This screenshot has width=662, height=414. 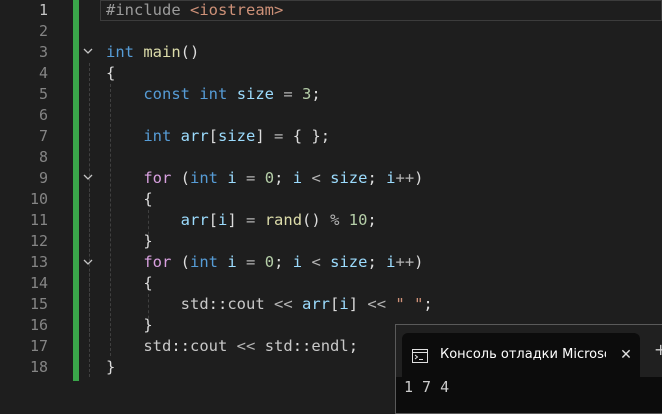 What do you see at coordinates (43, 178) in the screenshot?
I see `line-number: 9` at bounding box center [43, 178].